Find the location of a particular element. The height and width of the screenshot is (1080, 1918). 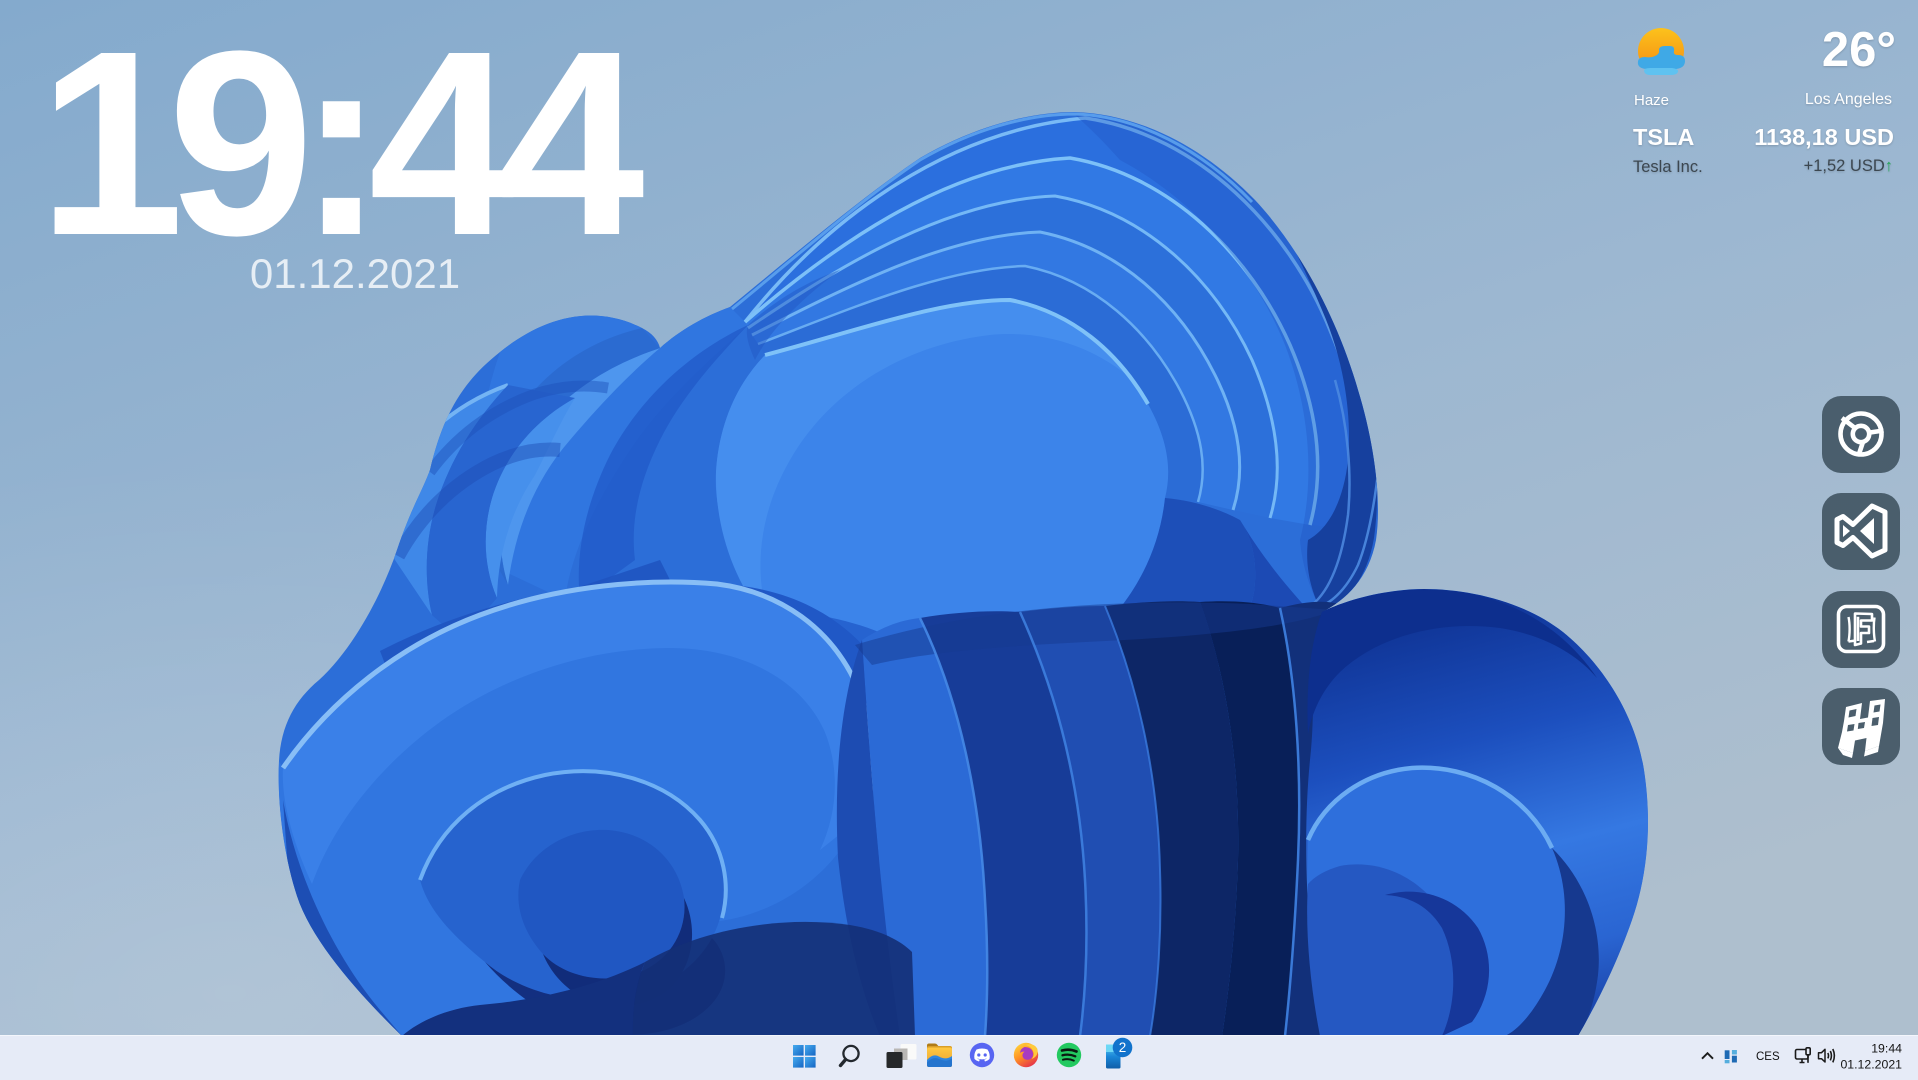

svg-text: 2 is located at coordinates (1123, 1047).